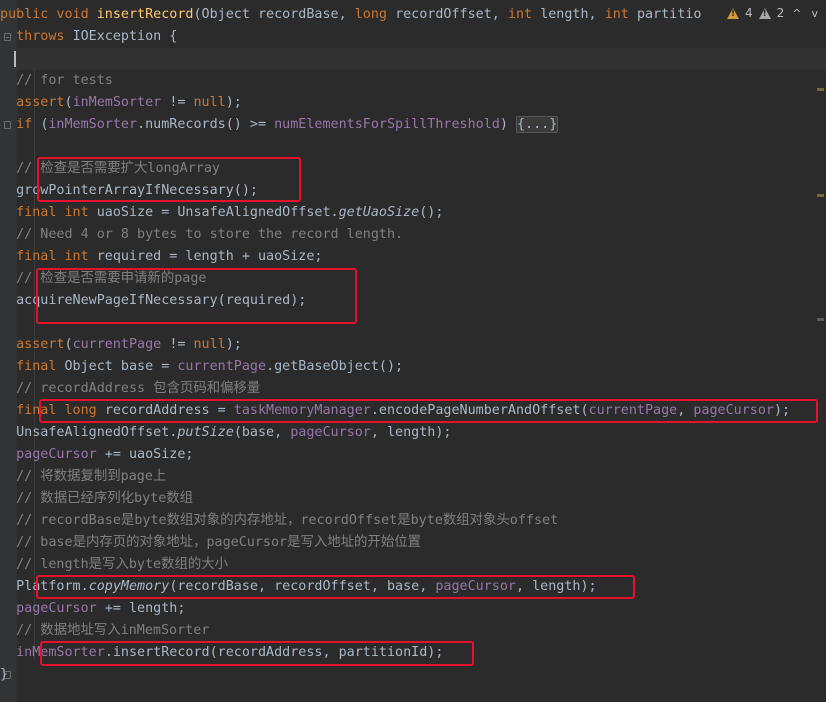  I want to click on highlight-box-insert-record, so click(257, 653).